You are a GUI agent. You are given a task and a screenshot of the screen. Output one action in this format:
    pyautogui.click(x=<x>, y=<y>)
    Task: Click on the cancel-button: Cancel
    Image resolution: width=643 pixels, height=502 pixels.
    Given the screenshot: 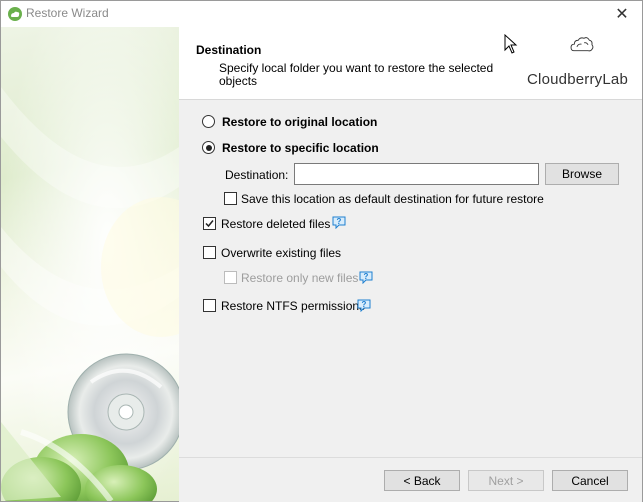 What is the action you would take?
    pyautogui.click(x=590, y=480)
    